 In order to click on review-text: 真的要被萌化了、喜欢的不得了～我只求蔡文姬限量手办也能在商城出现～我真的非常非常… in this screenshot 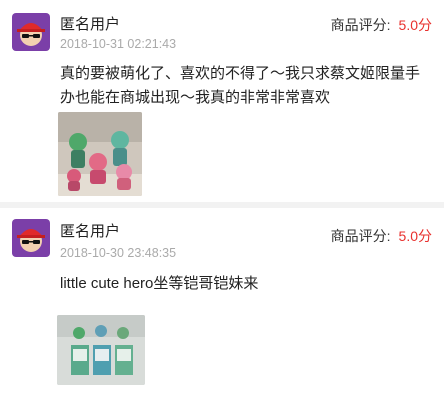, I will do `click(240, 85)`.